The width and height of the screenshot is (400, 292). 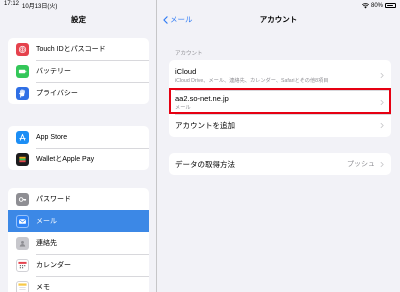 I want to click on sidebar-item-notes: メモ, so click(x=78, y=284).